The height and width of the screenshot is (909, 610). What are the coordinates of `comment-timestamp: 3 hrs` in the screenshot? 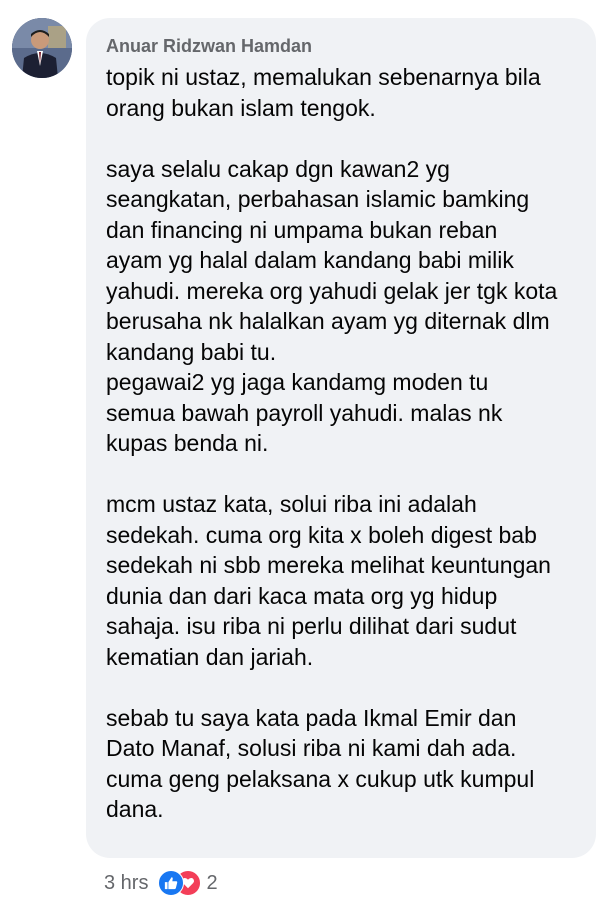 It's located at (126, 883).